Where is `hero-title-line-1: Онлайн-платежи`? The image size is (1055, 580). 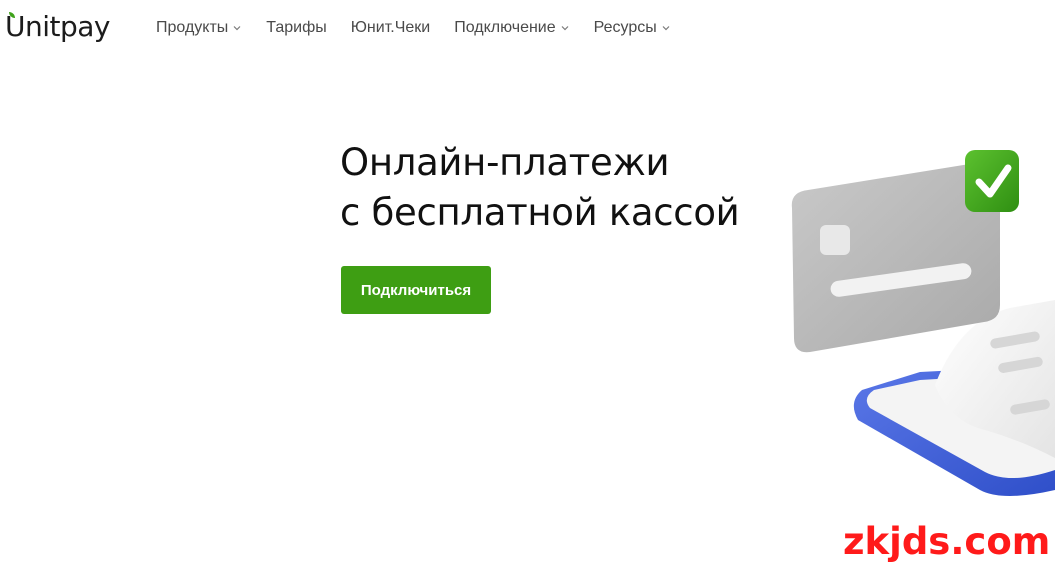 hero-title-line-1: Онлайн-платежи is located at coordinates (505, 162).